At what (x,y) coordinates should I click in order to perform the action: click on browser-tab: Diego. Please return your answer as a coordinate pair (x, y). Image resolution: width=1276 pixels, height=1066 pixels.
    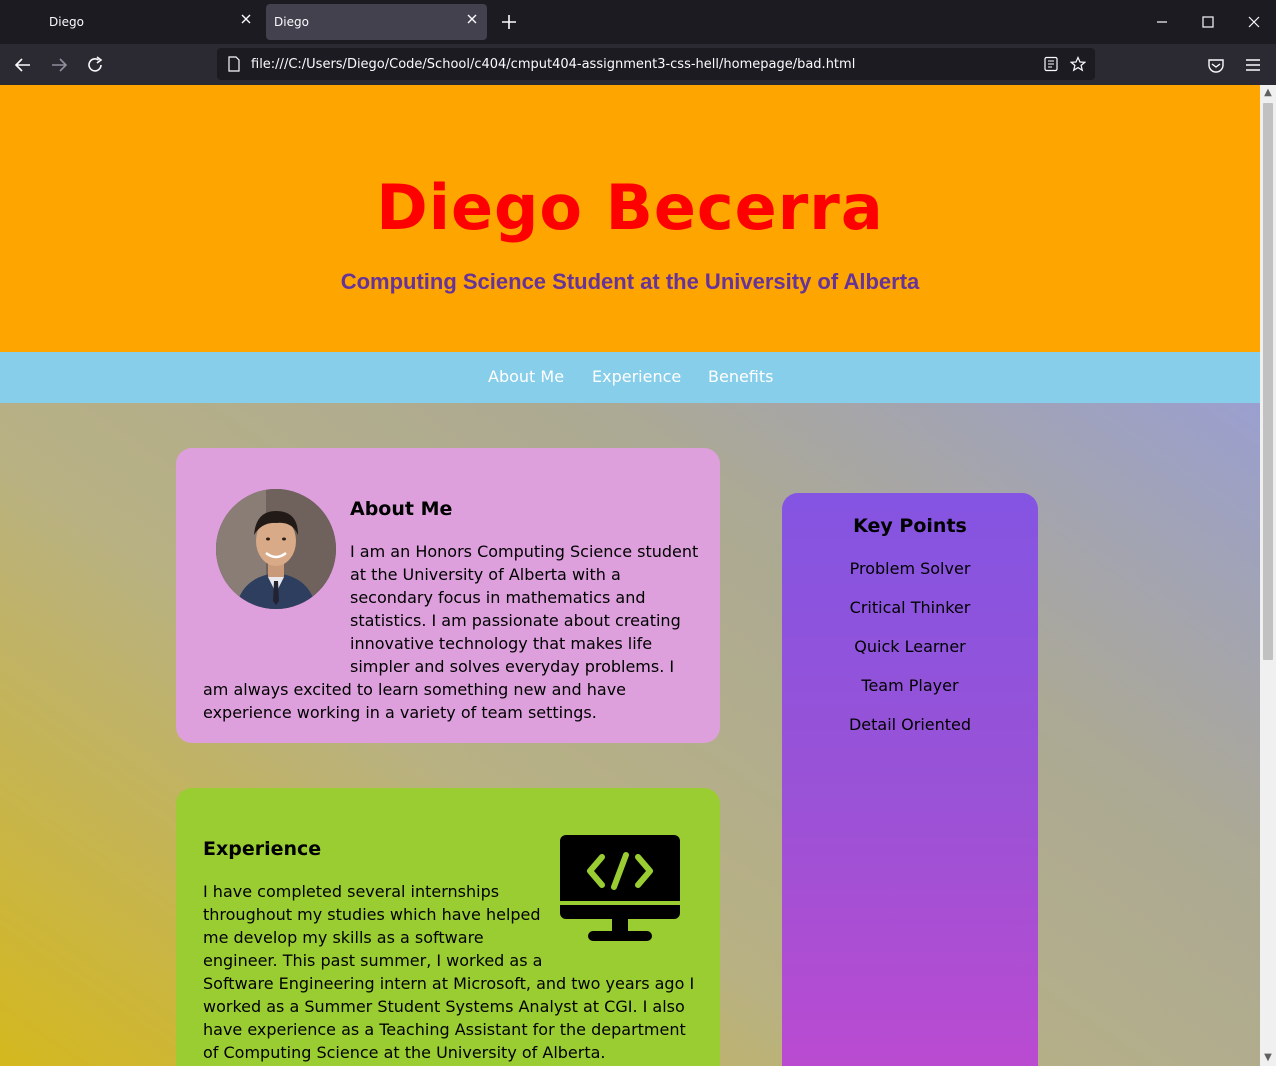
    Looking at the image, I should click on (151, 22).